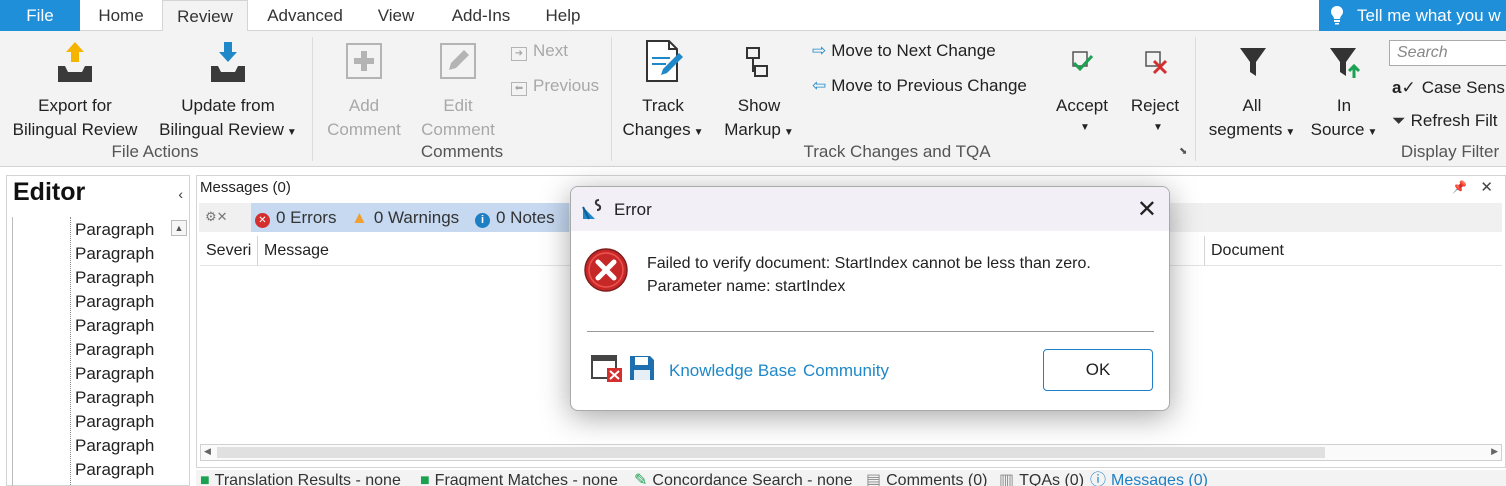  Describe the element at coordinates (179, 228) in the screenshot. I see `scroll-up-arrow-icon: ▲` at that location.